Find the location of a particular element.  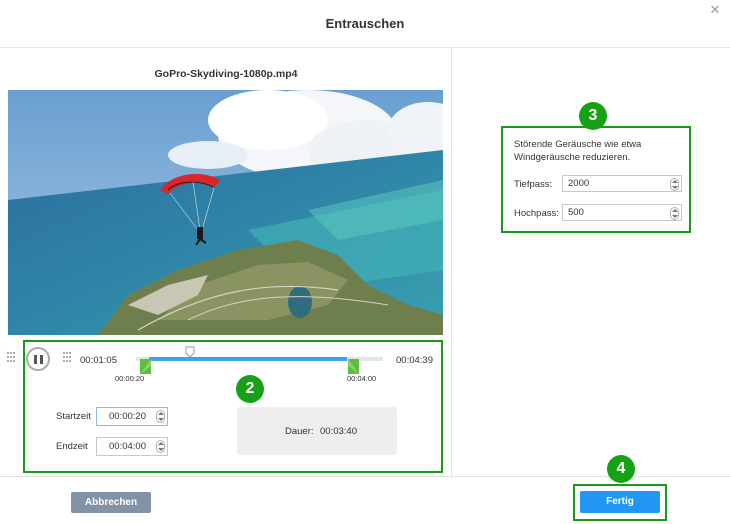

dialog-title: Entrauschen is located at coordinates (365, 23).